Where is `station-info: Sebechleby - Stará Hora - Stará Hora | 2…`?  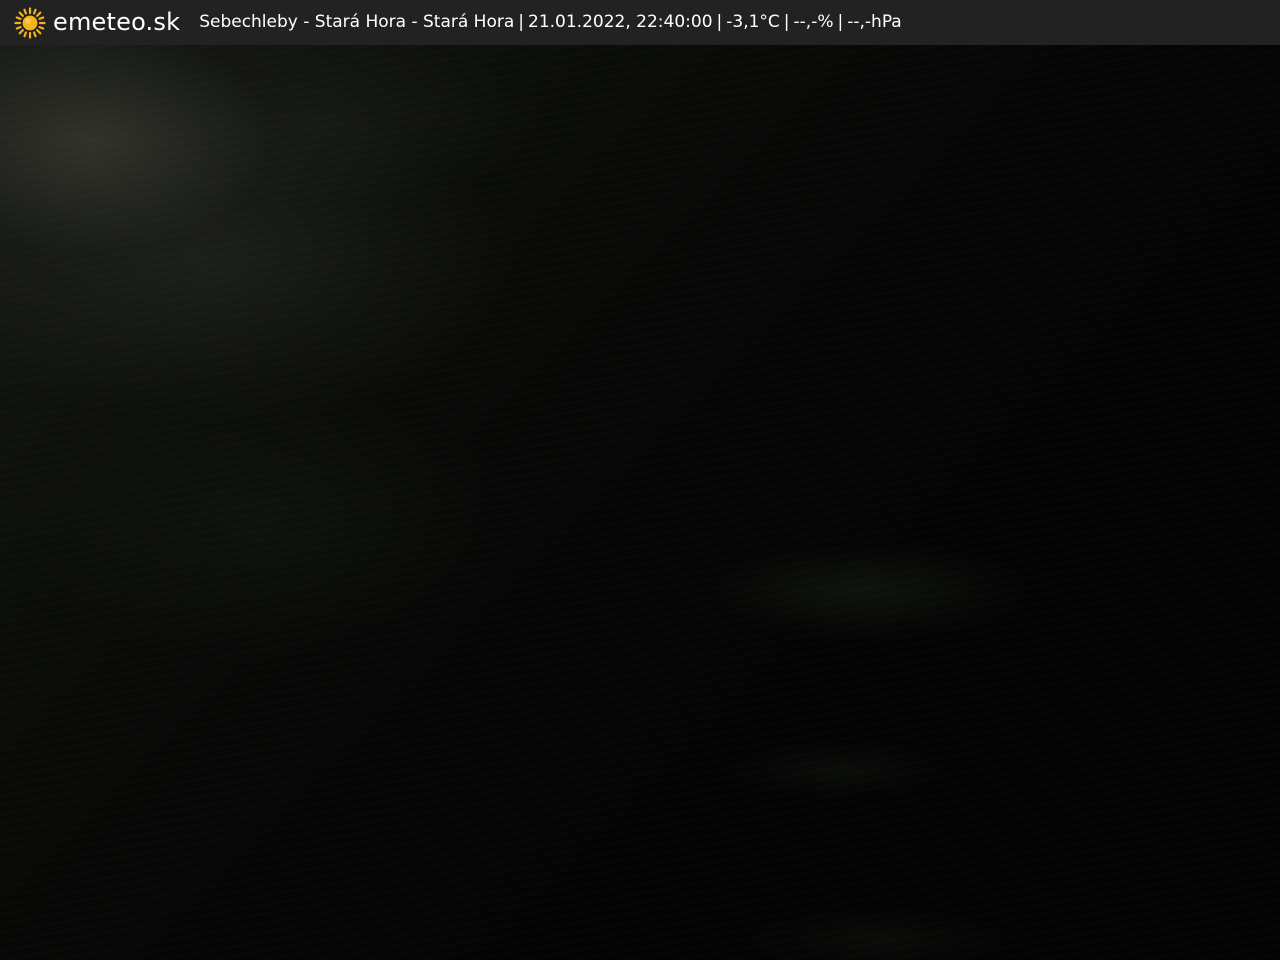 station-info: Sebechleby - Stará Hora - Stará Hora | 2… is located at coordinates (550, 22).